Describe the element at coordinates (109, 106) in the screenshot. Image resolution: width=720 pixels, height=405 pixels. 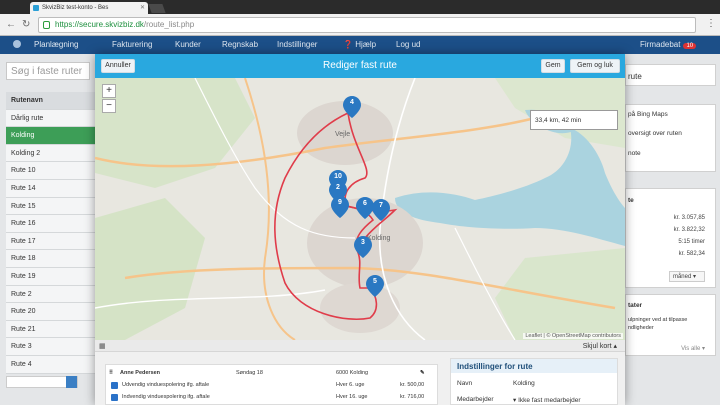
I see `zoom-out-button: −` at that location.